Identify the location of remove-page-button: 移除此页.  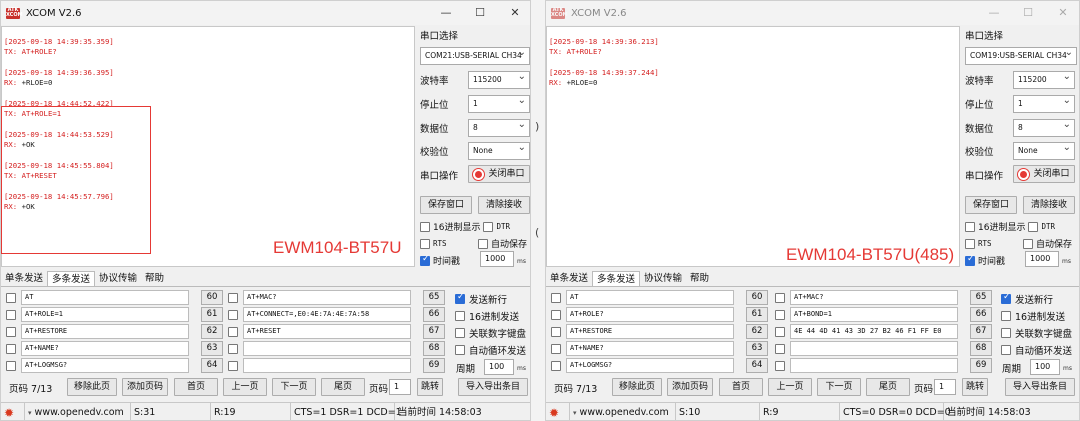
(92, 387).